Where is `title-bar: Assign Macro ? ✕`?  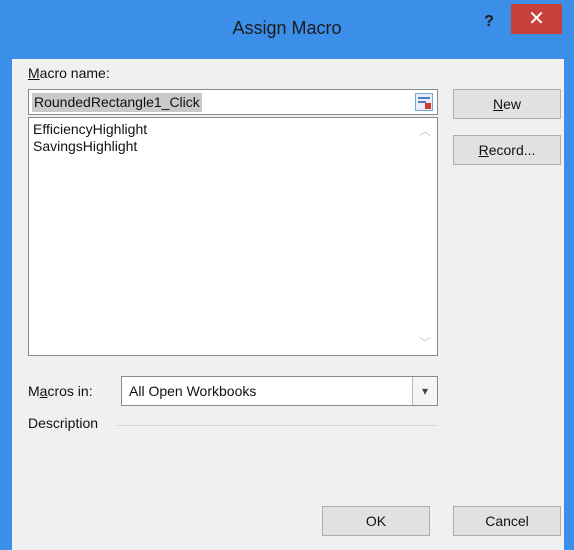
title-bar: Assign Macro ? ✕ is located at coordinates (287, 29).